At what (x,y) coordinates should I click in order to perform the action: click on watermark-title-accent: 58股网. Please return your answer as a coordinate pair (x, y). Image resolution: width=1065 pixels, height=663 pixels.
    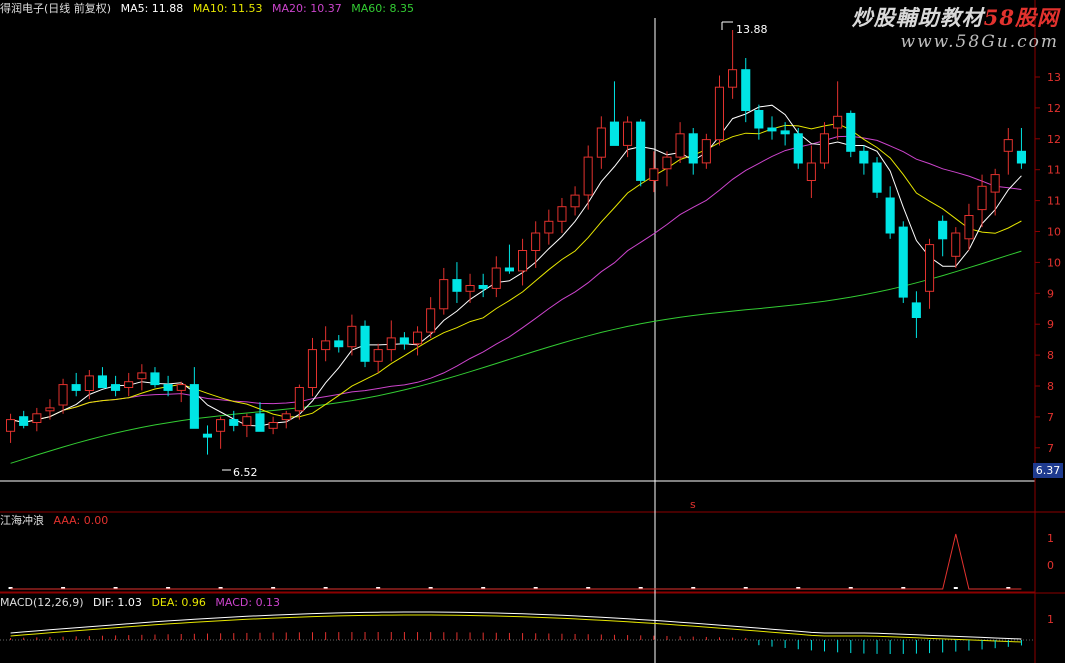
    Looking at the image, I should click on (1021, 17).